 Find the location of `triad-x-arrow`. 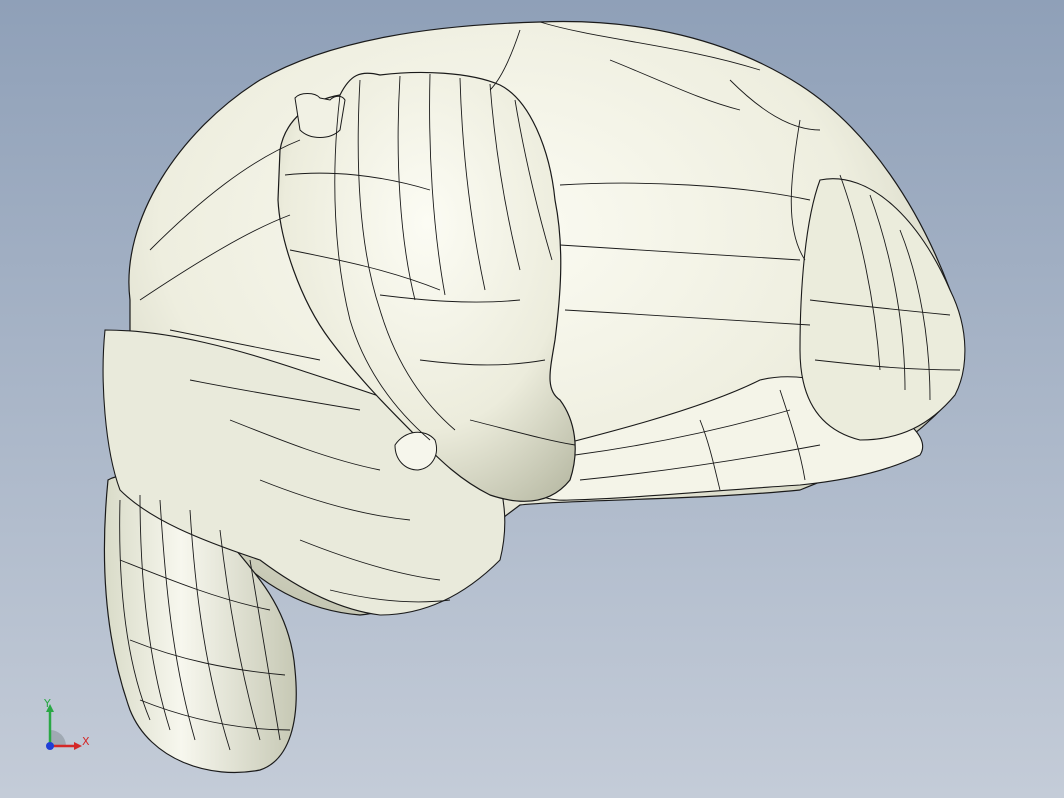

triad-x-arrow is located at coordinates (78, 746).